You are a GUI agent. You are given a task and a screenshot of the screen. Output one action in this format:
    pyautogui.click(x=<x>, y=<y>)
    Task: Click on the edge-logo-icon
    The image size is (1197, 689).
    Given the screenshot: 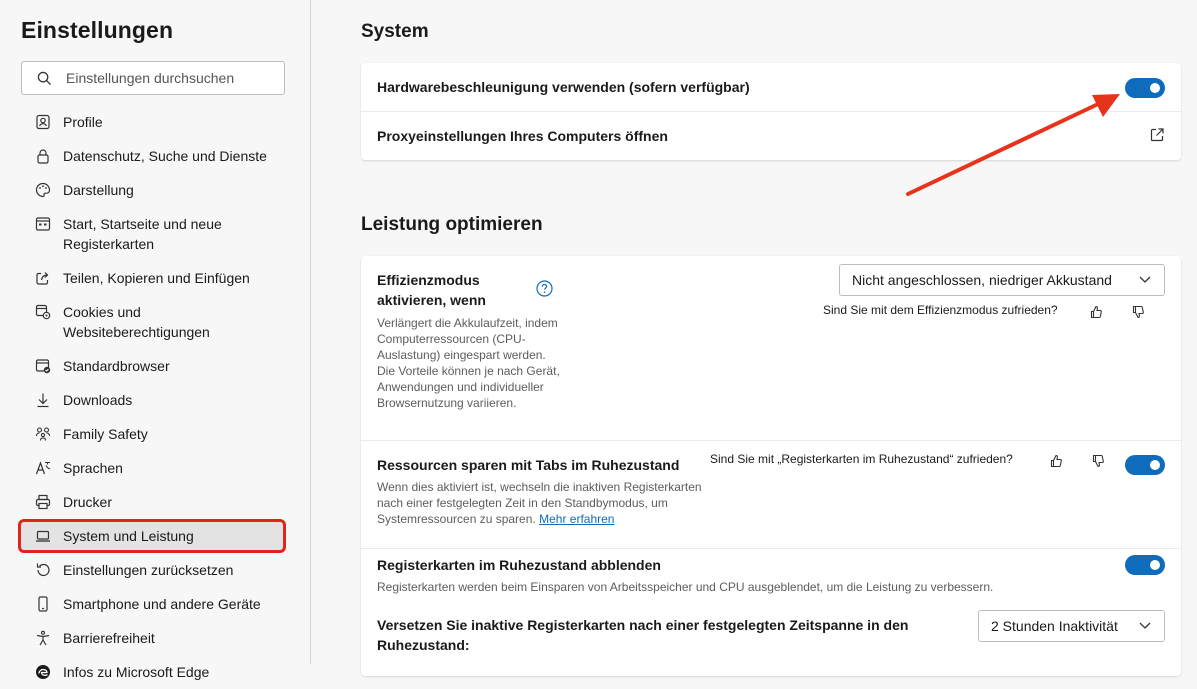 What is the action you would take?
    pyautogui.click(x=49, y=672)
    